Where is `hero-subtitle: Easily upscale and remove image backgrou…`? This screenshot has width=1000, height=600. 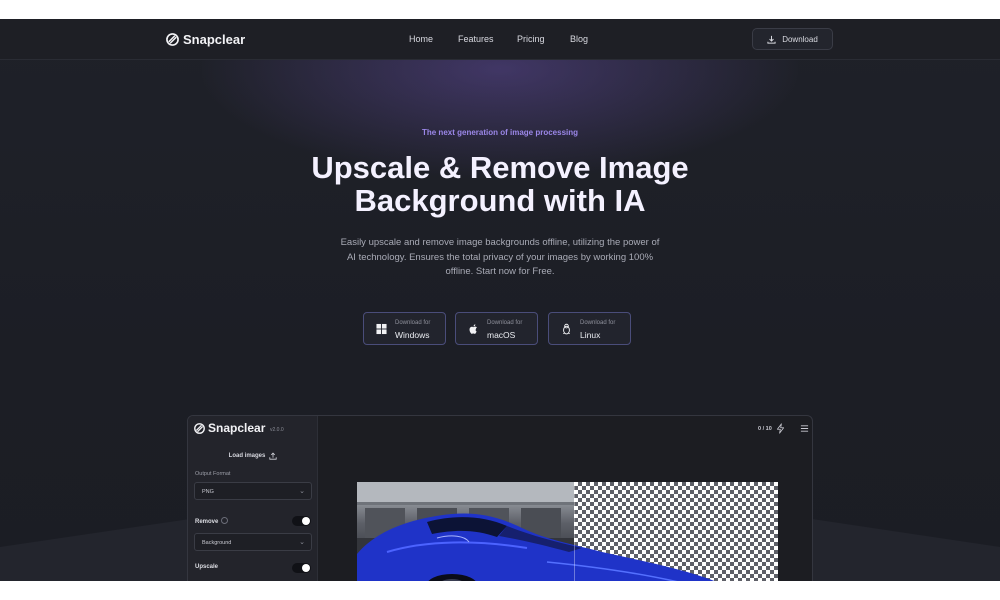
hero-subtitle: Easily upscale and remove image backgrou… is located at coordinates (500, 257).